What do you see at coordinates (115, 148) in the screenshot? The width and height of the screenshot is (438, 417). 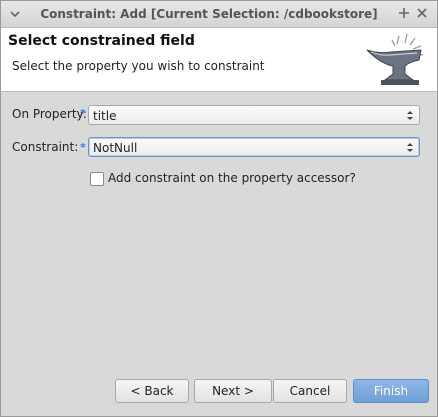 I see `constraint-combo-value: NotNull` at bounding box center [115, 148].